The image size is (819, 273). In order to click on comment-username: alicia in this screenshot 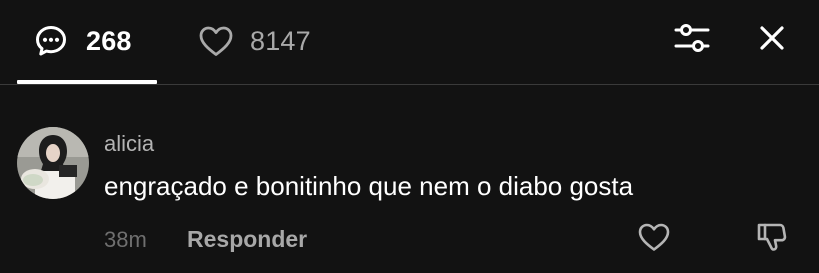, I will do `click(129, 144)`.